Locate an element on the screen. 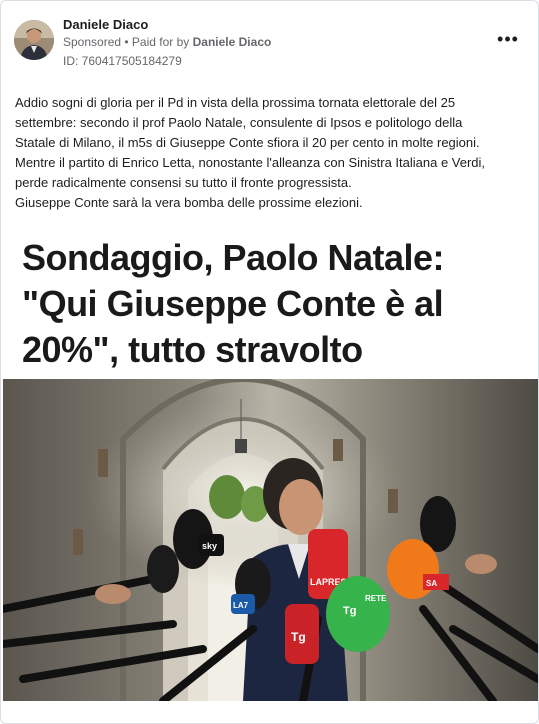  sponsored-label: Sponsored is located at coordinates (92, 42).